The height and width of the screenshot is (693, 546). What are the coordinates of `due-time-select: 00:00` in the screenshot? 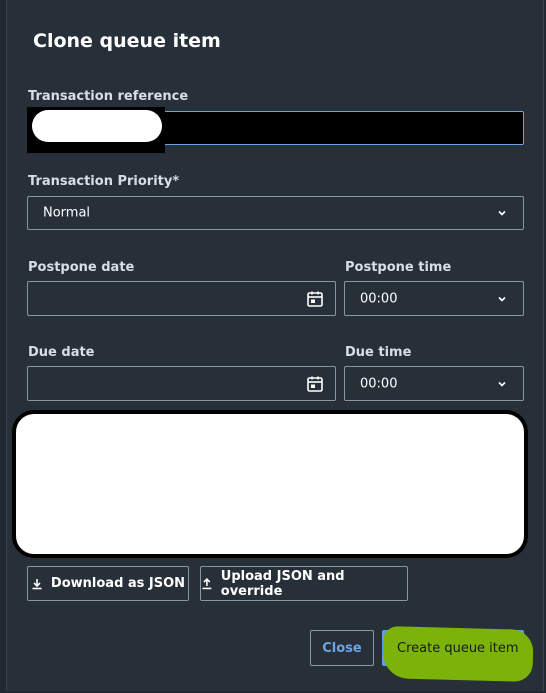 It's located at (434, 383).